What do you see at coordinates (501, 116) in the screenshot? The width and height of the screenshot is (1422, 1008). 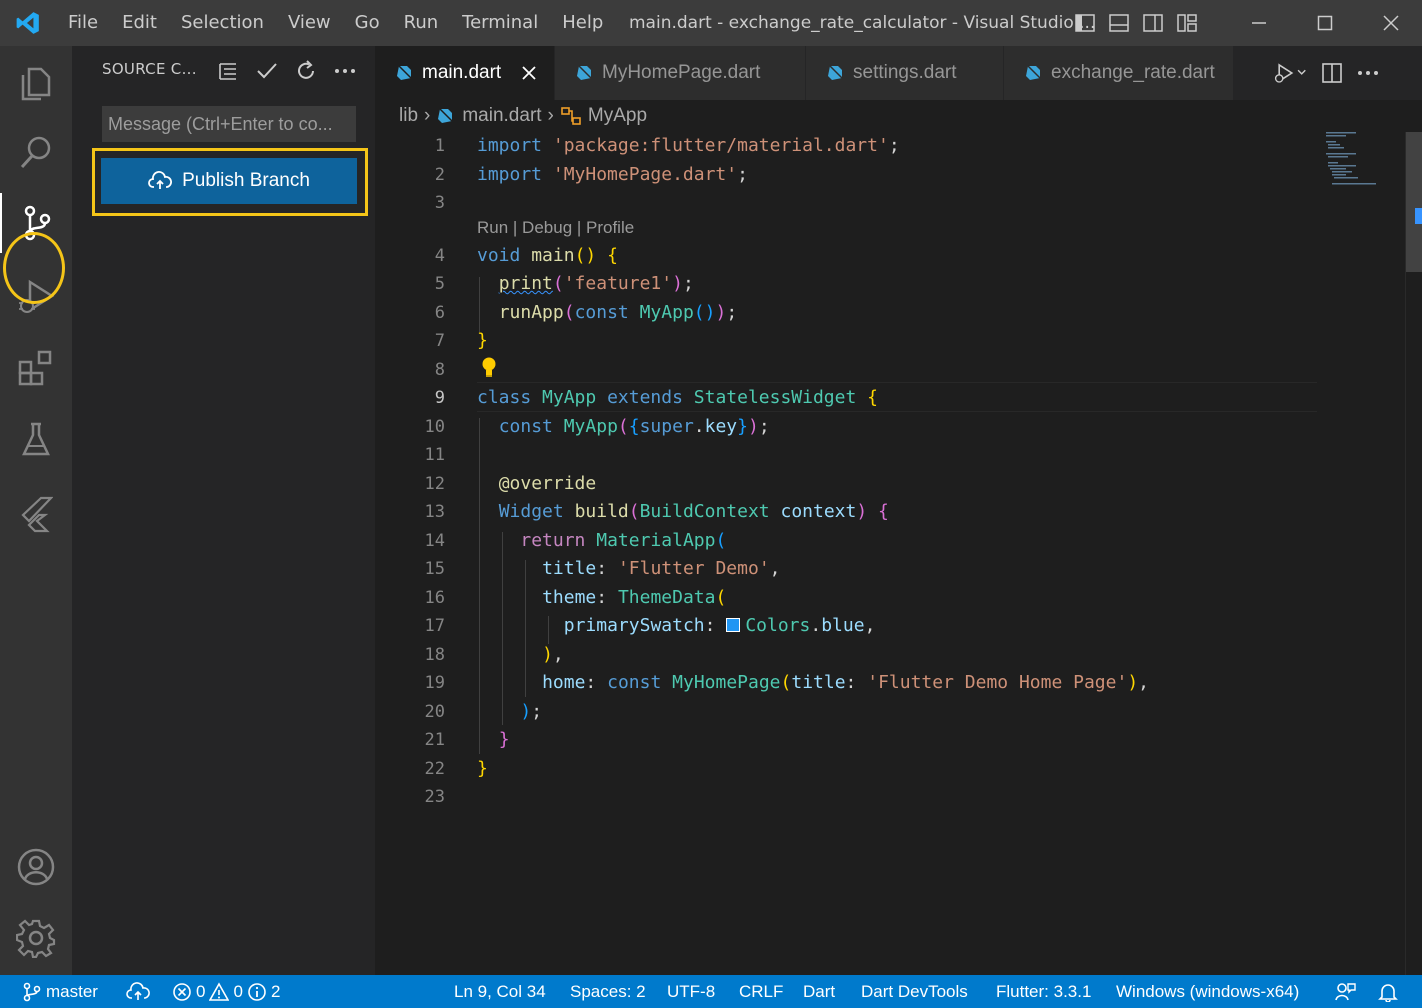 I see `breadcrumb-file: main.dart` at bounding box center [501, 116].